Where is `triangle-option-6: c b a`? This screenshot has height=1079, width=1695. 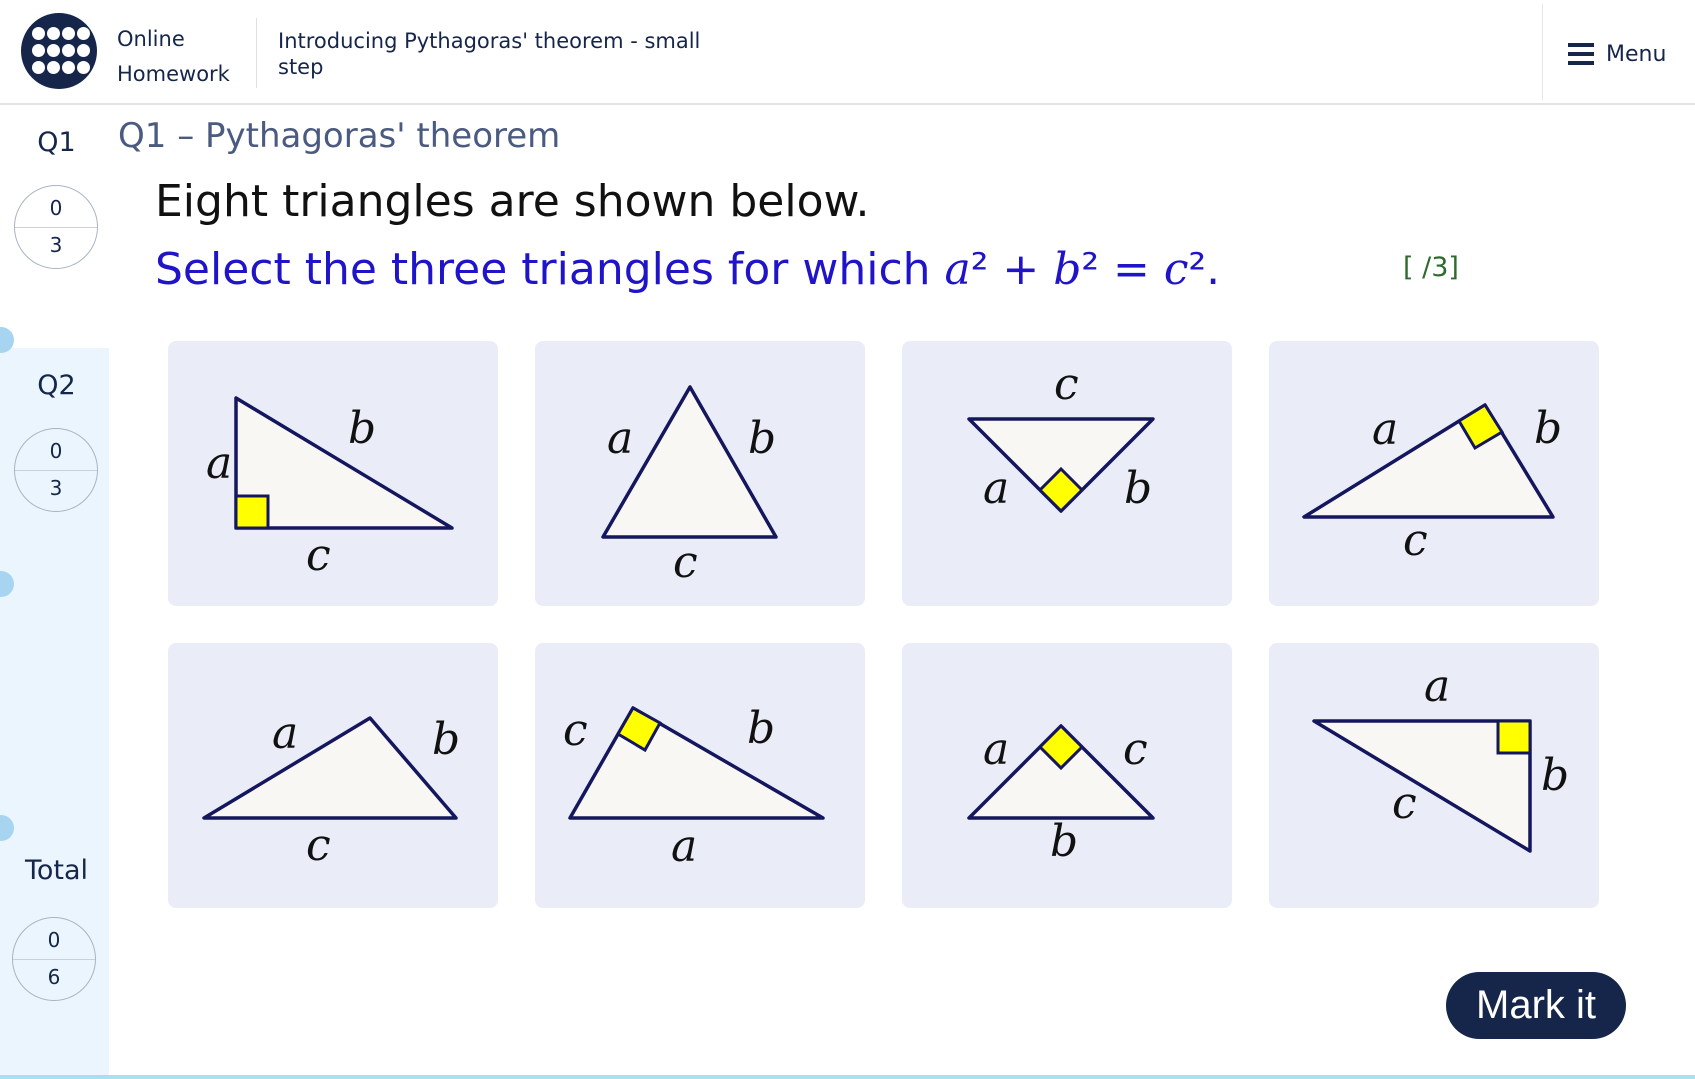
triangle-option-6: c b a is located at coordinates (700, 775).